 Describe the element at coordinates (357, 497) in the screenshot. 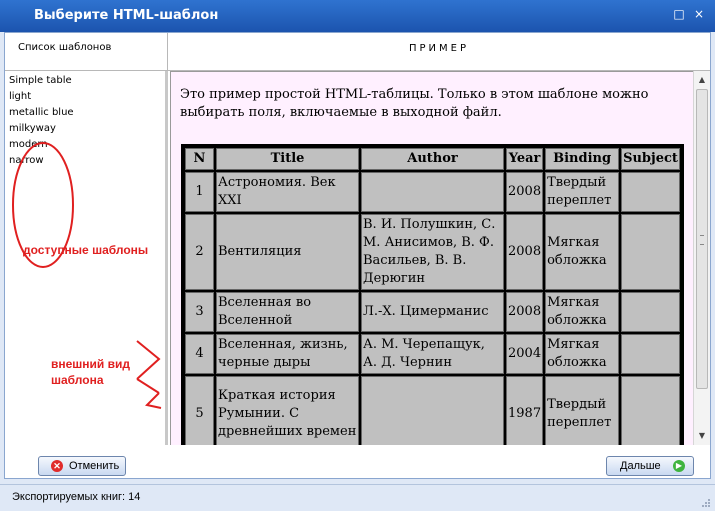

I see `status-bar: Экспортируемых книг: 14` at that location.